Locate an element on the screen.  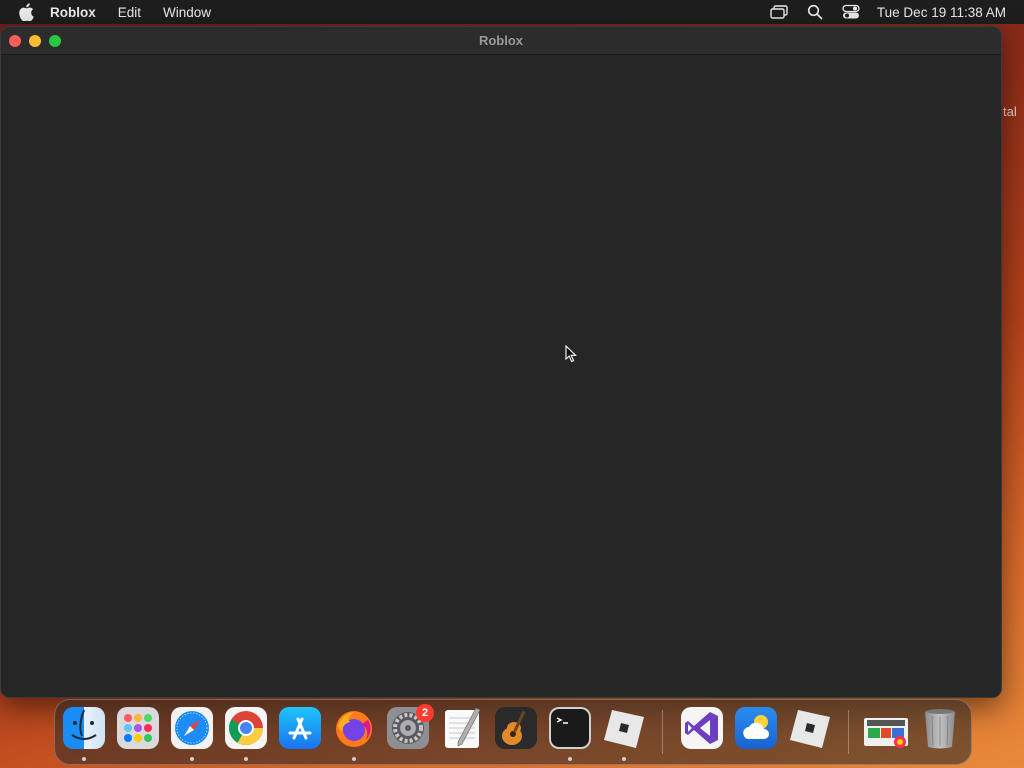
window-title-bar: Roblox is located at coordinates (501, 41).